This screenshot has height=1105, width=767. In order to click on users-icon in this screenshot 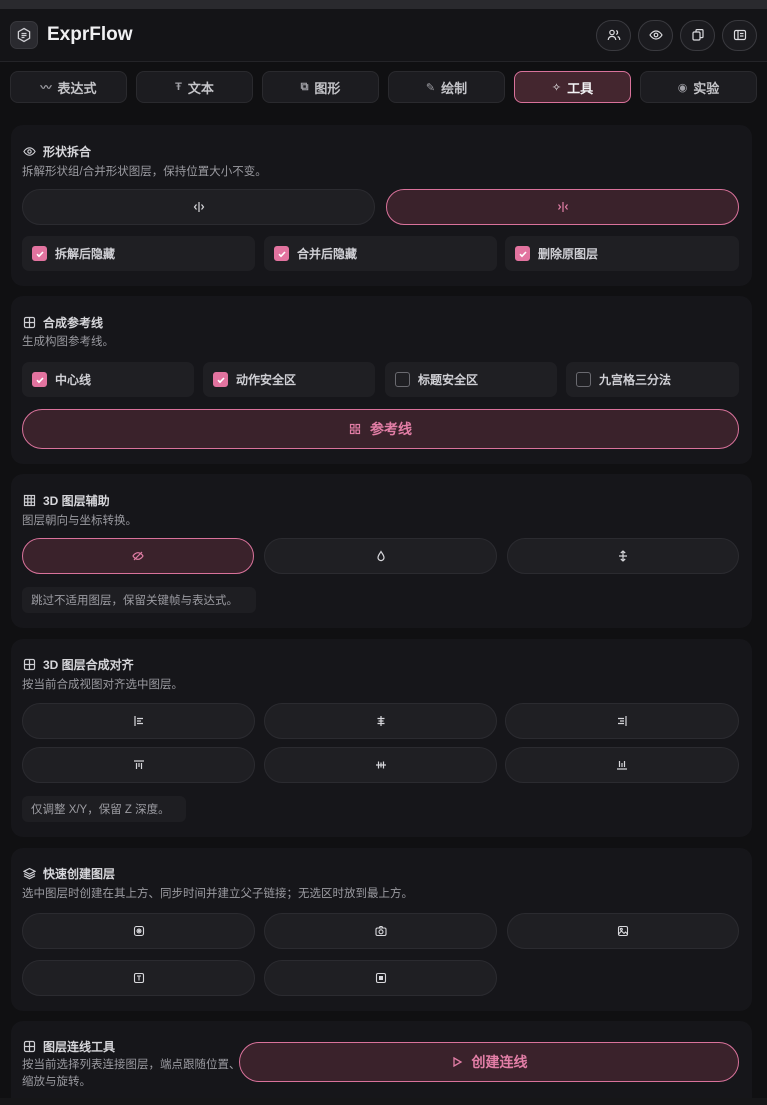, I will do `click(614, 35)`.